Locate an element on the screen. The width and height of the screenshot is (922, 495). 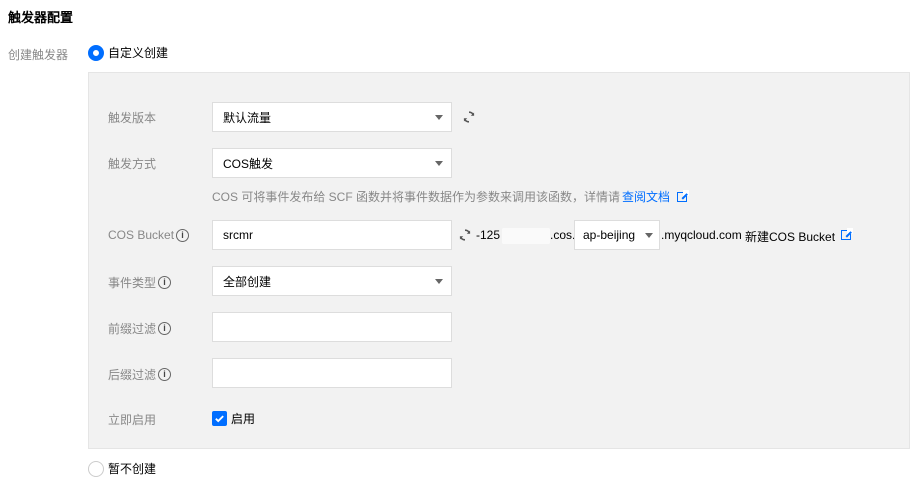
help-text-body: COS 可将事件发布给 SCF 函数并将事件数据作为参数来调用该函数，详情请 is located at coordinates (416, 197).